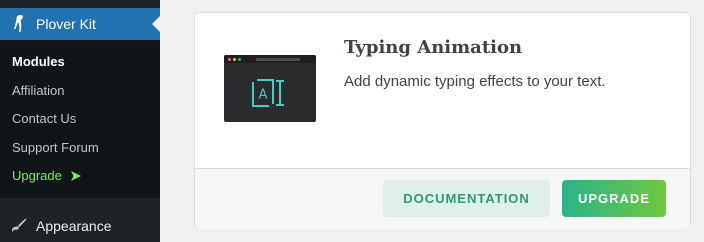  I want to click on window-minimize-dot, so click(234, 59).